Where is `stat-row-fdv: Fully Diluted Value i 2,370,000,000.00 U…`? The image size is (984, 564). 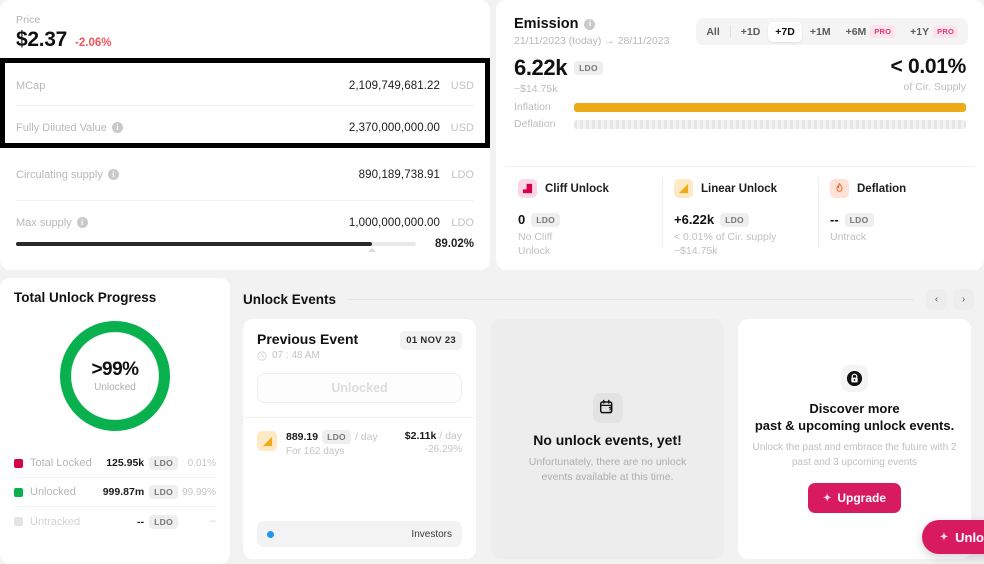 stat-row-fdv: Fully Diluted Value i 2,370,000,000.00 U… is located at coordinates (245, 127).